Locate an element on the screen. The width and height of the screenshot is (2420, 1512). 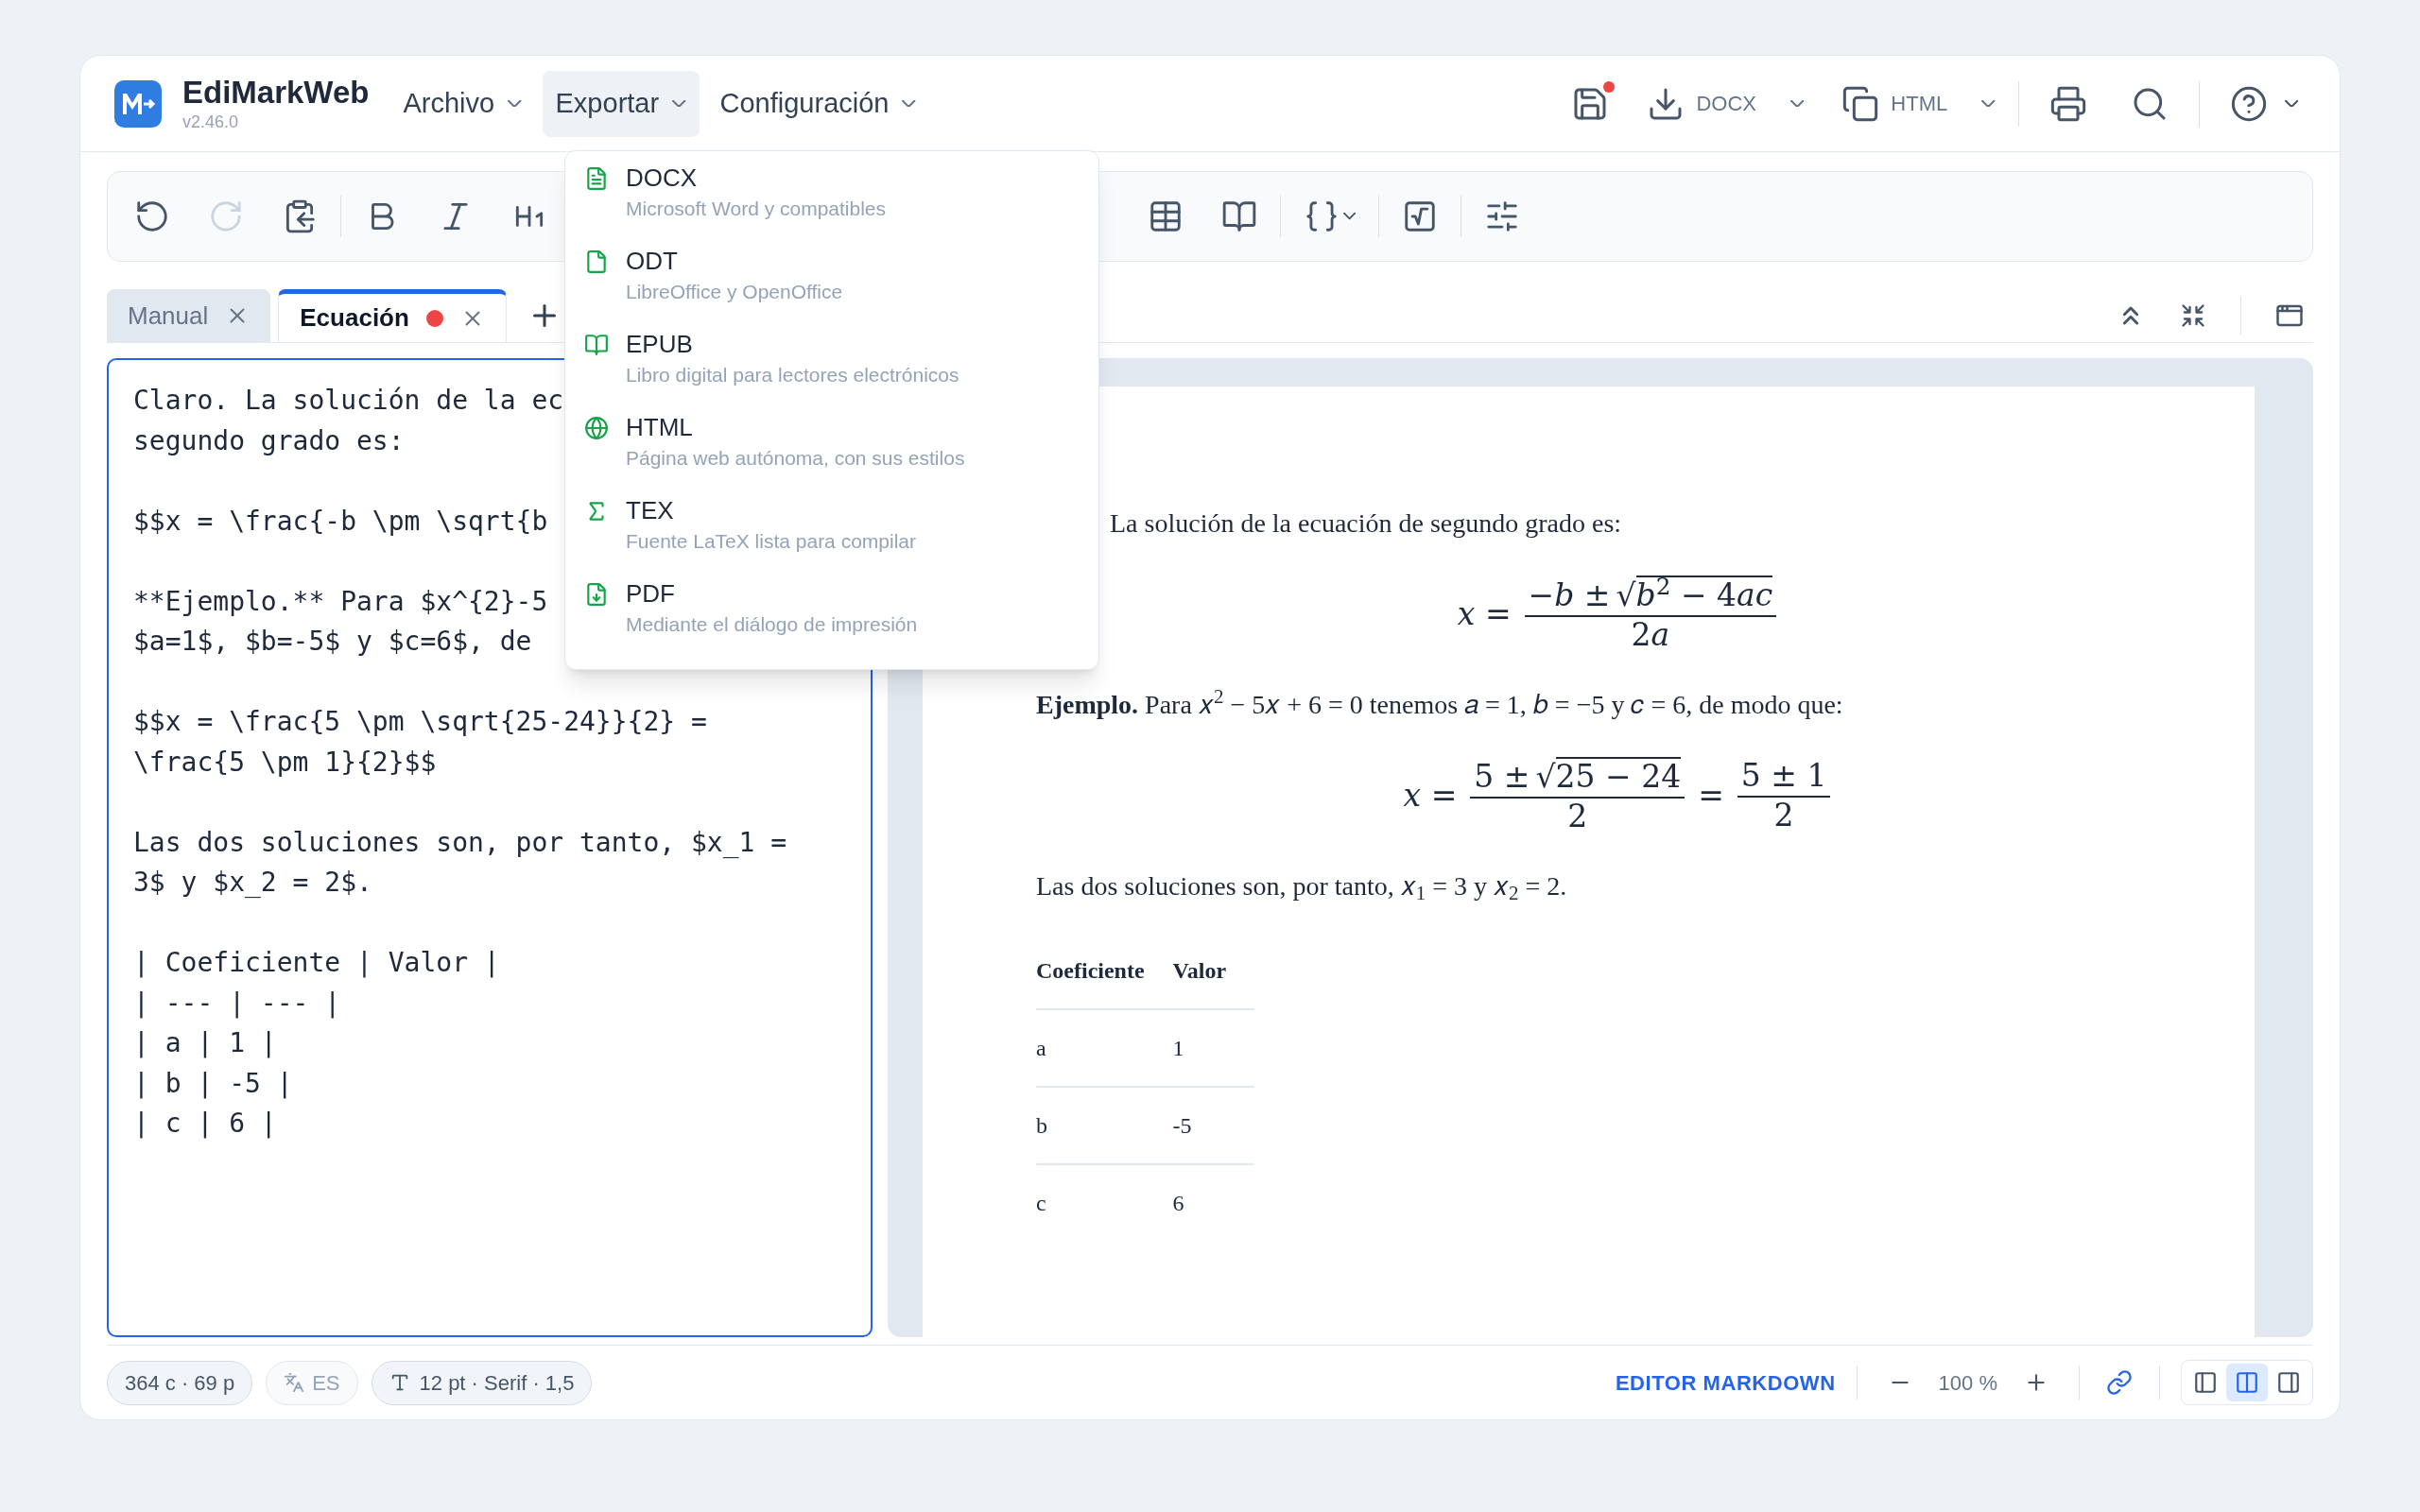
export-menu-item: ODT LibreOffice y OpenOffice is located at coordinates (831, 285).